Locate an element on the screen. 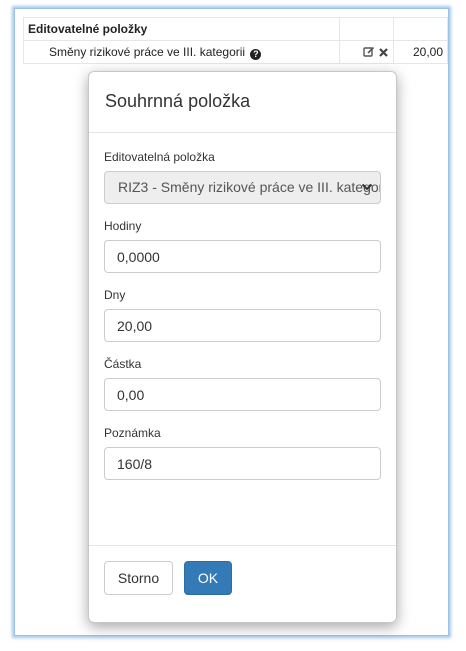 The image size is (466, 651). table-row-label: Směny rizikové práce ve III. kategorii is located at coordinates (147, 51).